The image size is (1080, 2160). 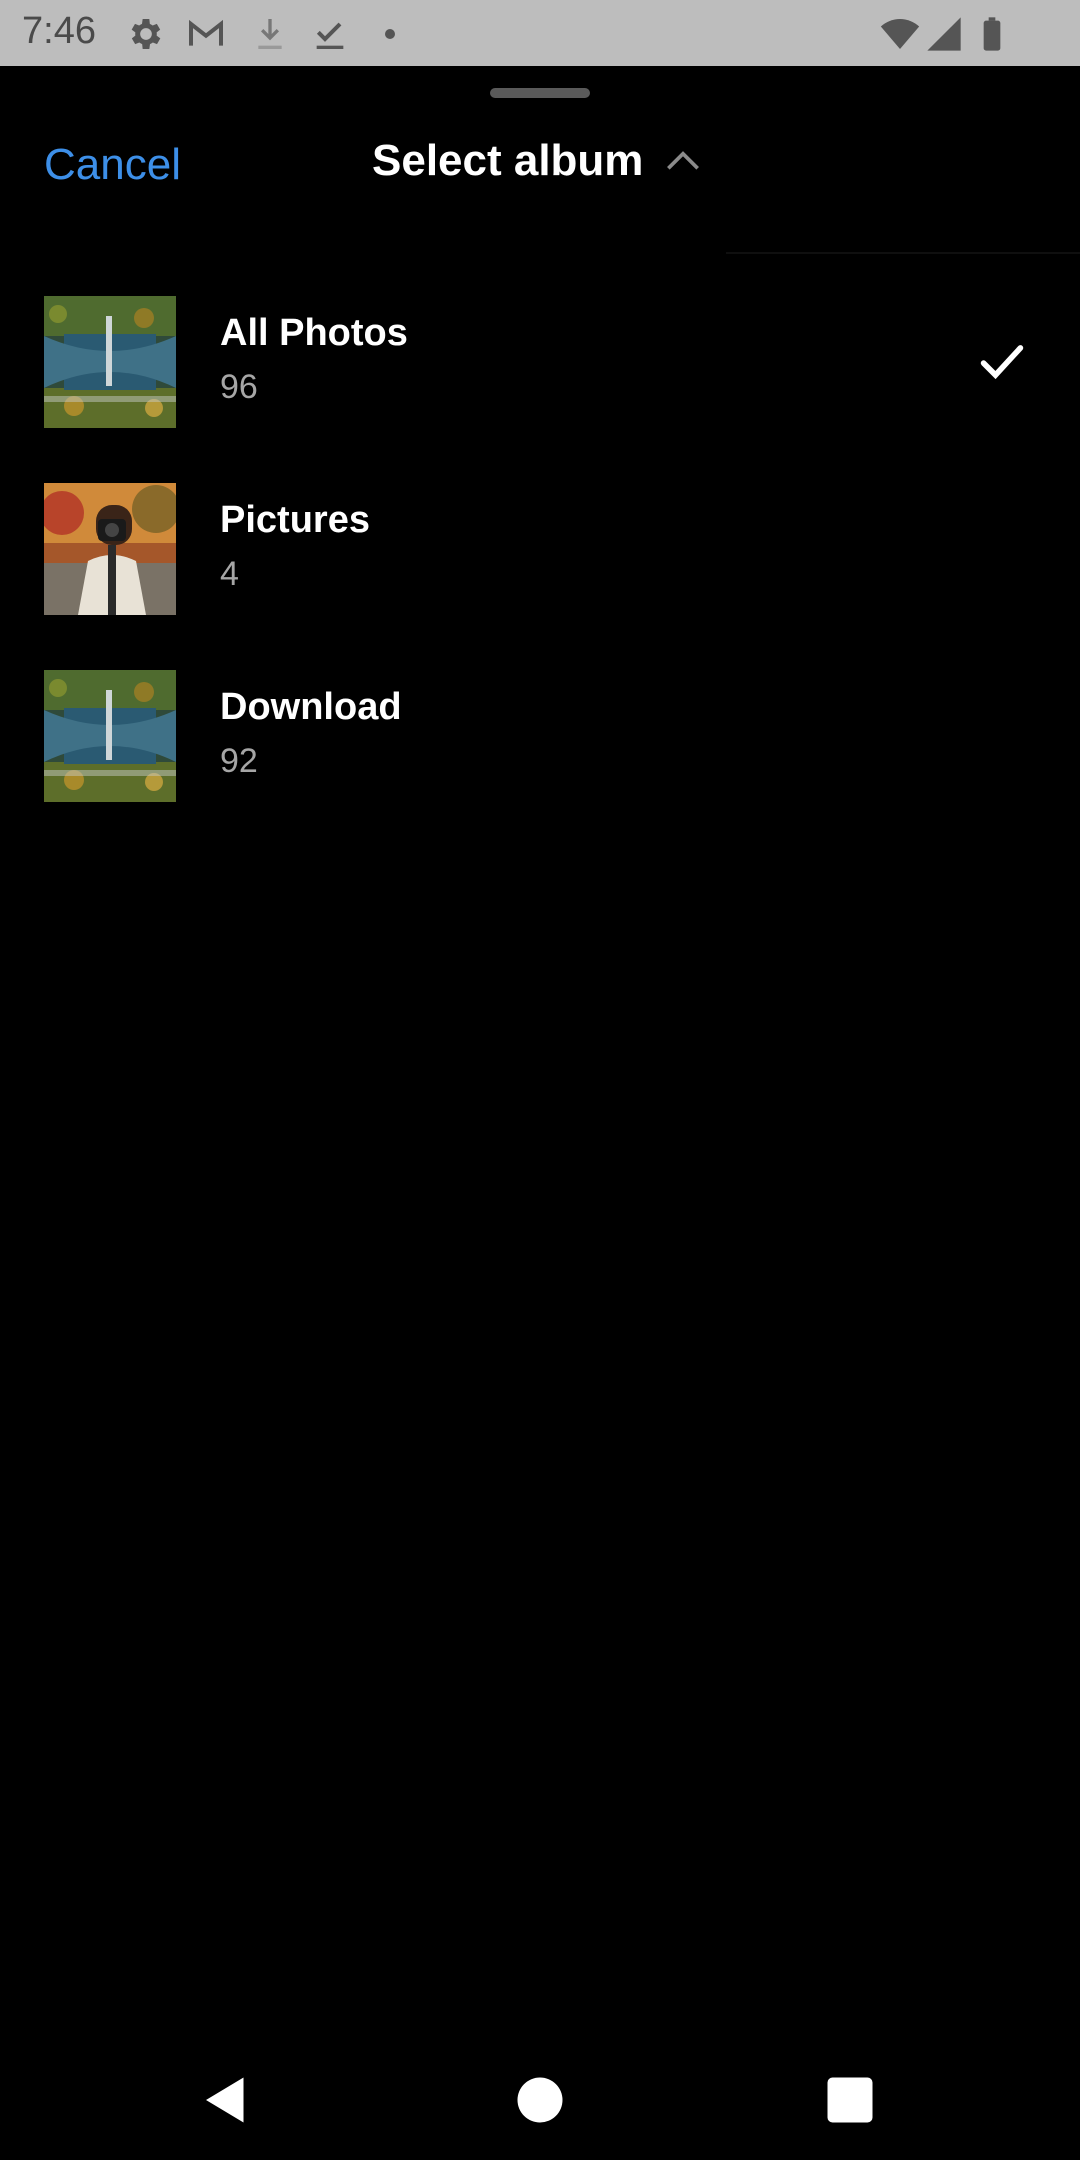 I want to click on home-button, so click(x=540, y=2100).